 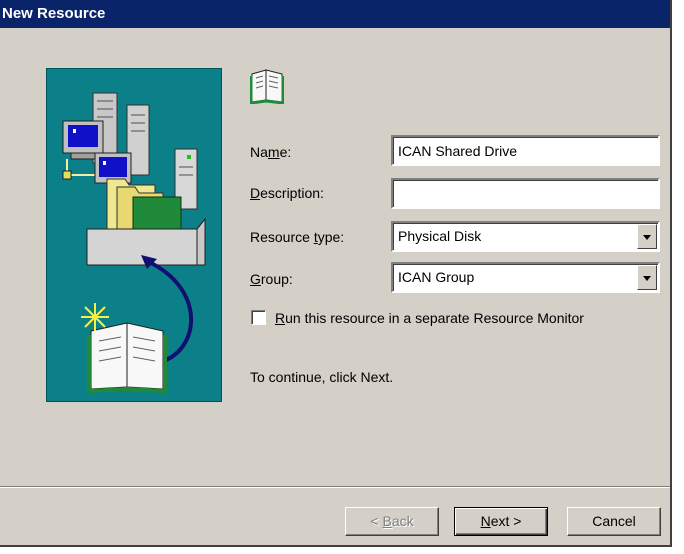 What do you see at coordinates (271, 279) in the screenshot?
I see `group-label: Group:` at bounding box center [271, 279].